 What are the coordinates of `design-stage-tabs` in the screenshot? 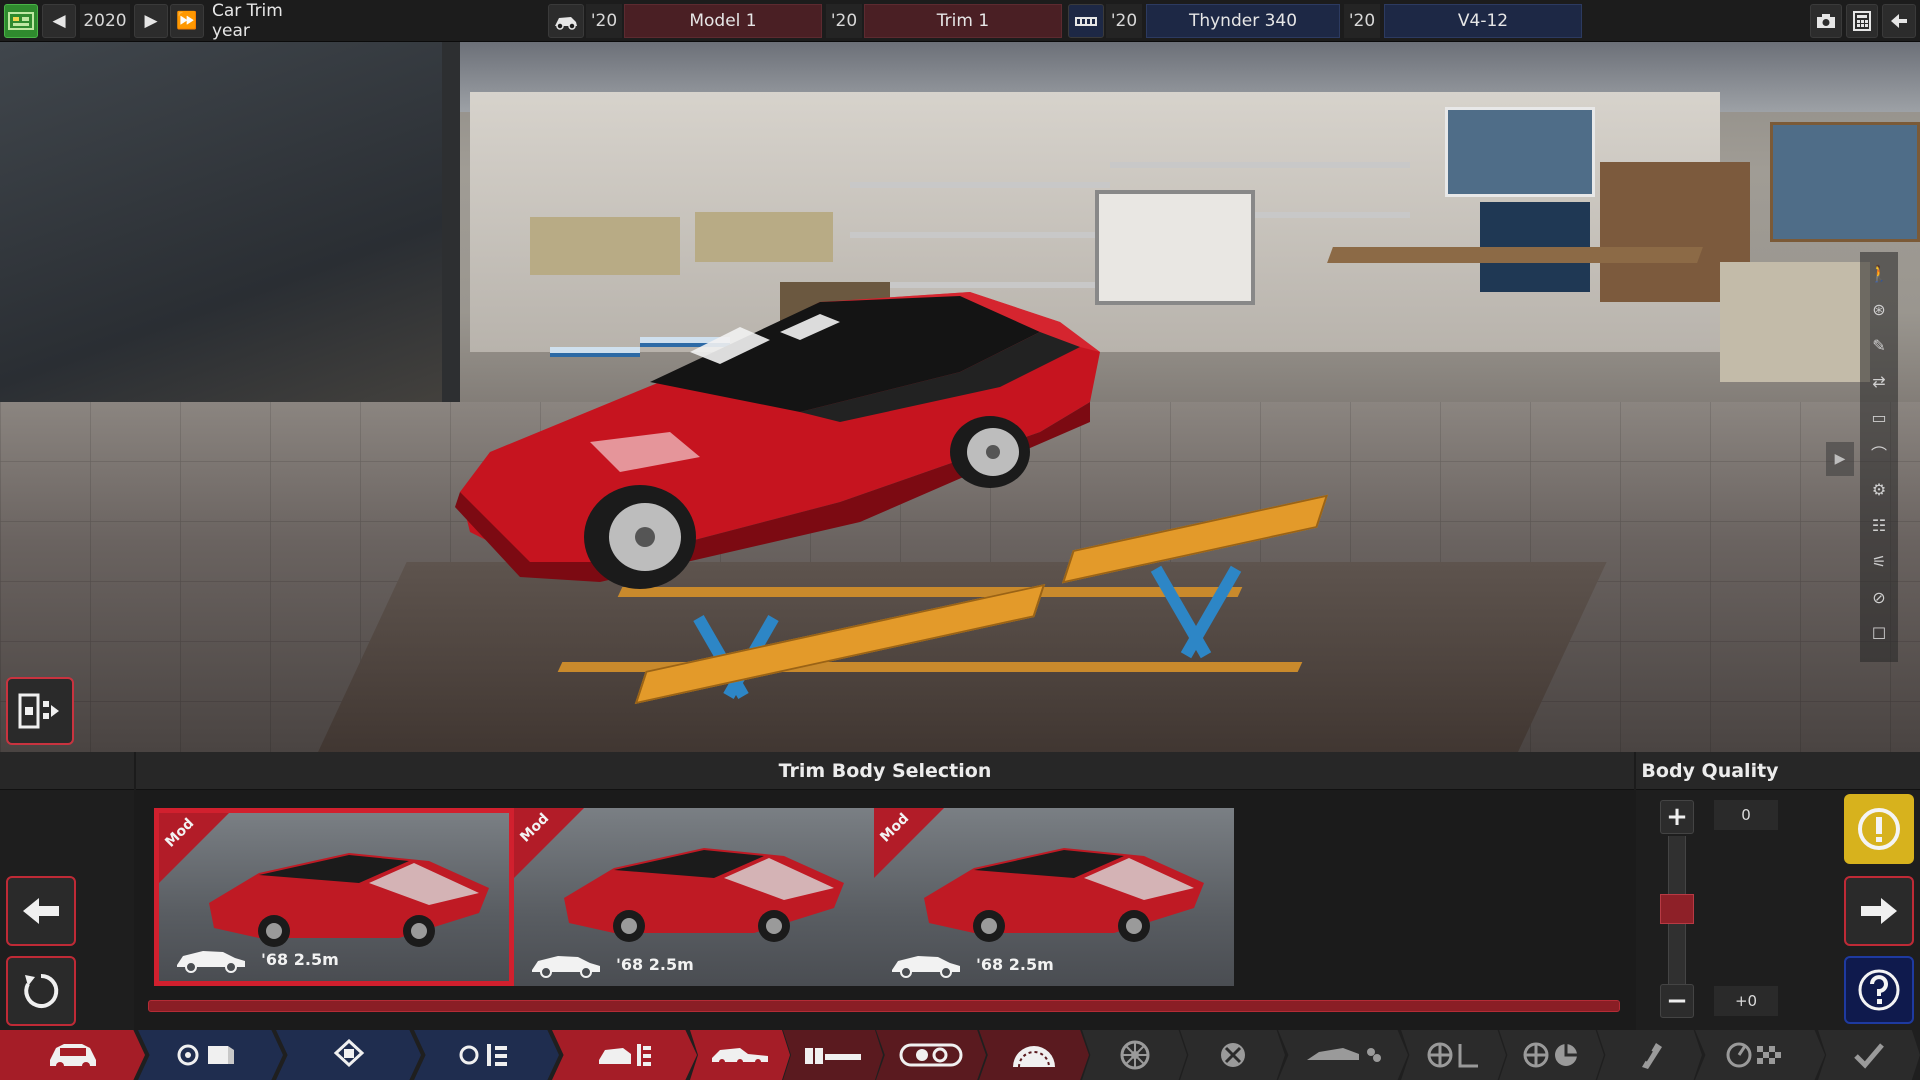 It's located at (960, 1055).